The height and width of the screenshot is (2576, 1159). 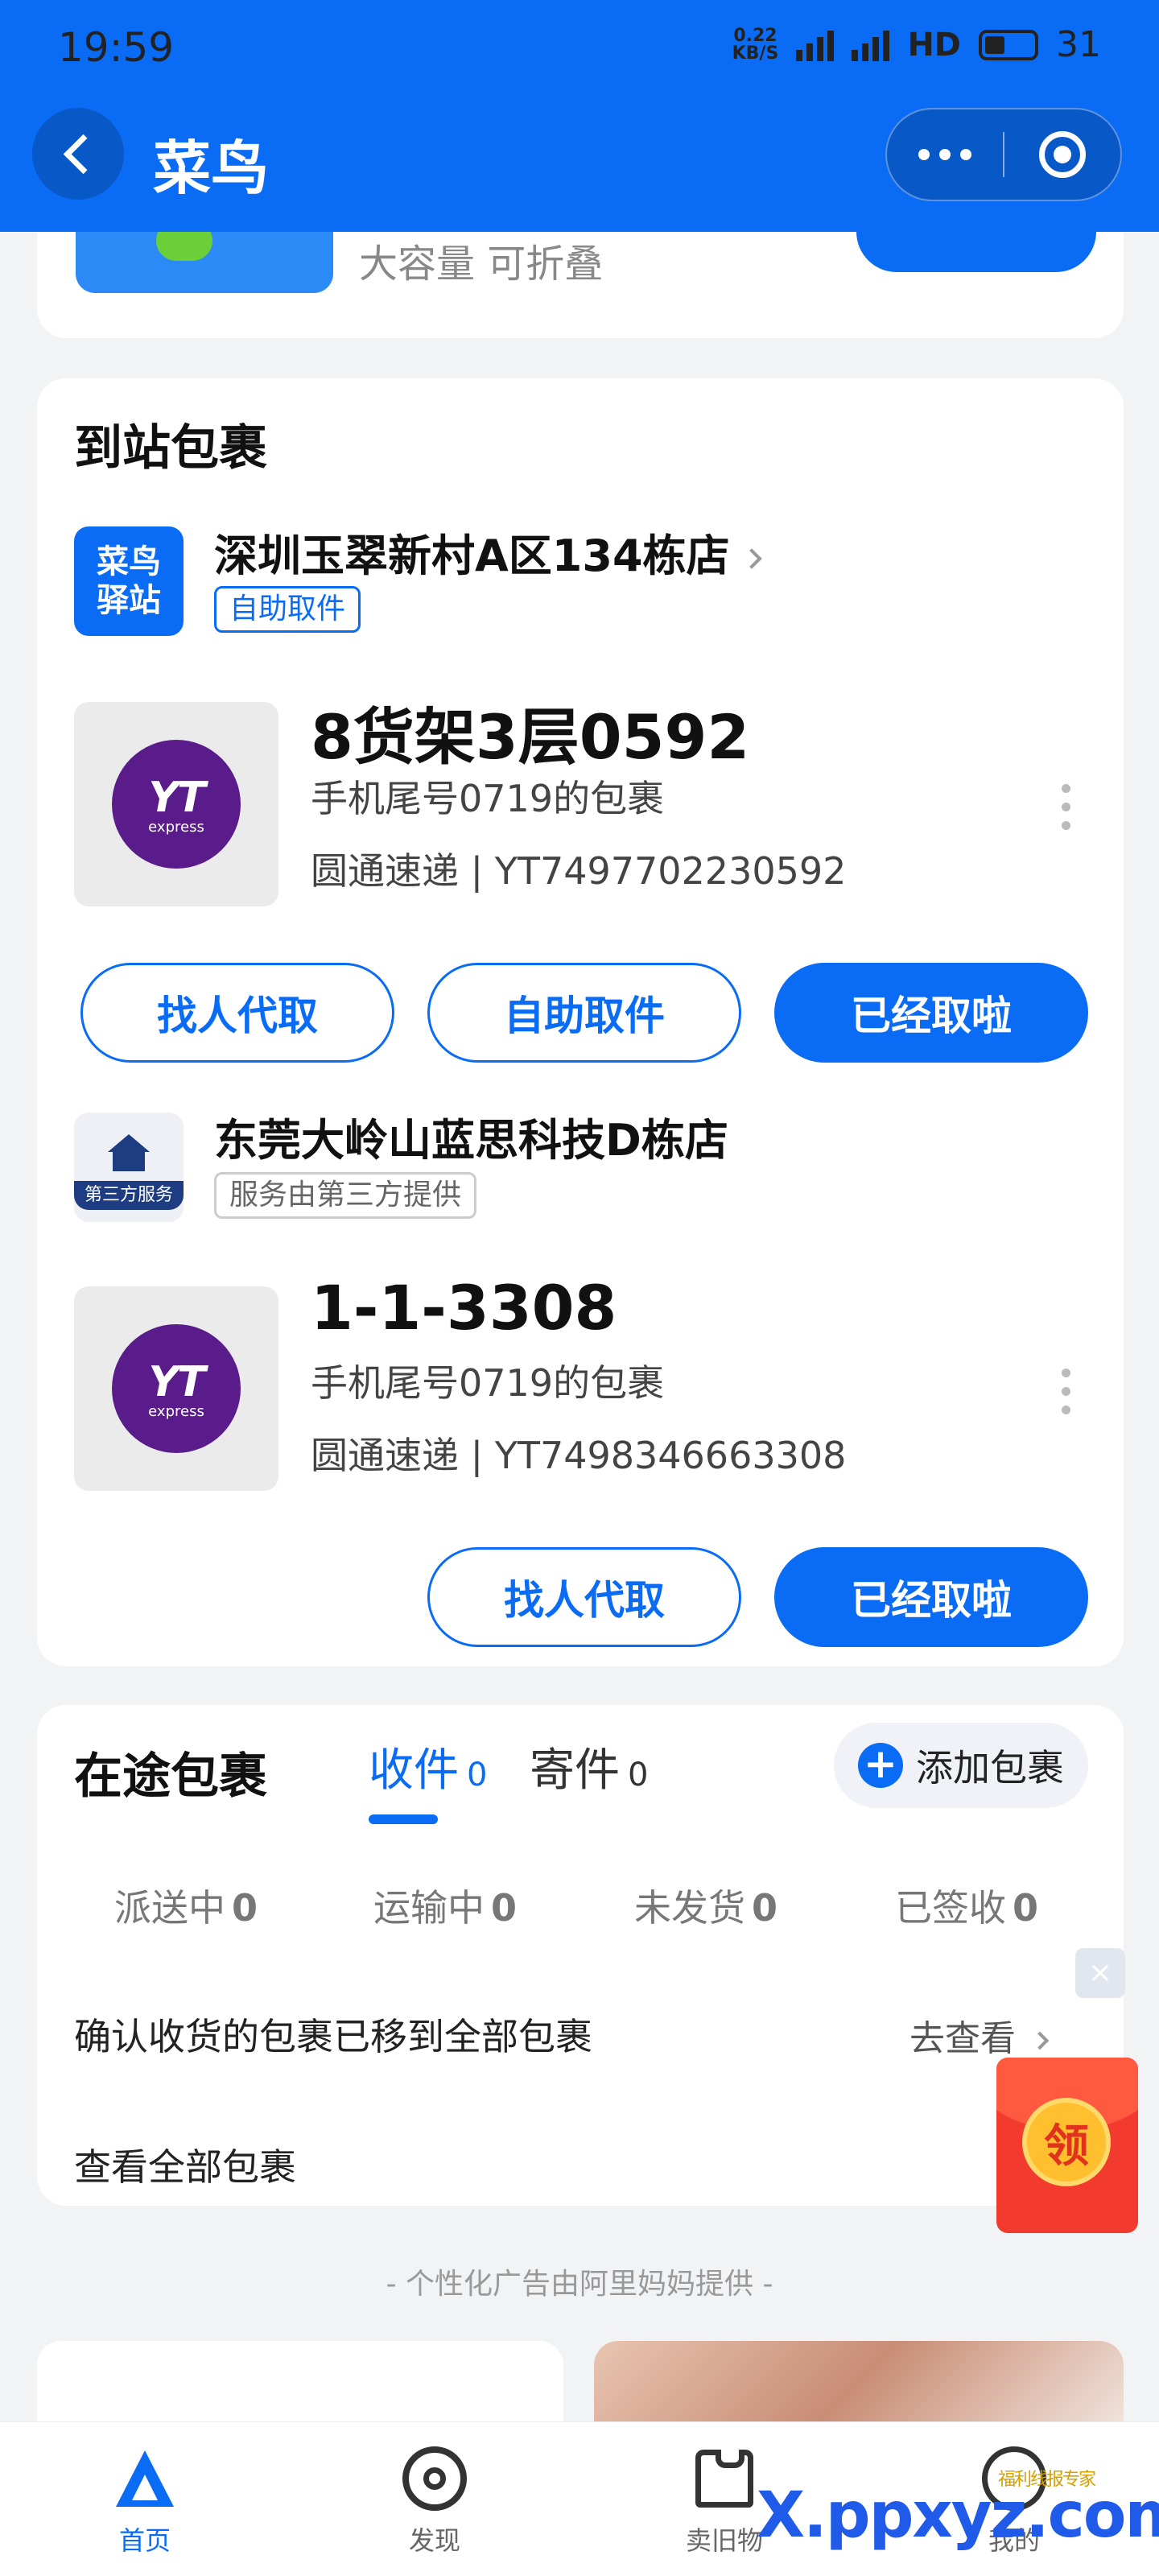 I want to click on view-all-packages-link: 查看全部包裹, so click(x=185, y=2164).